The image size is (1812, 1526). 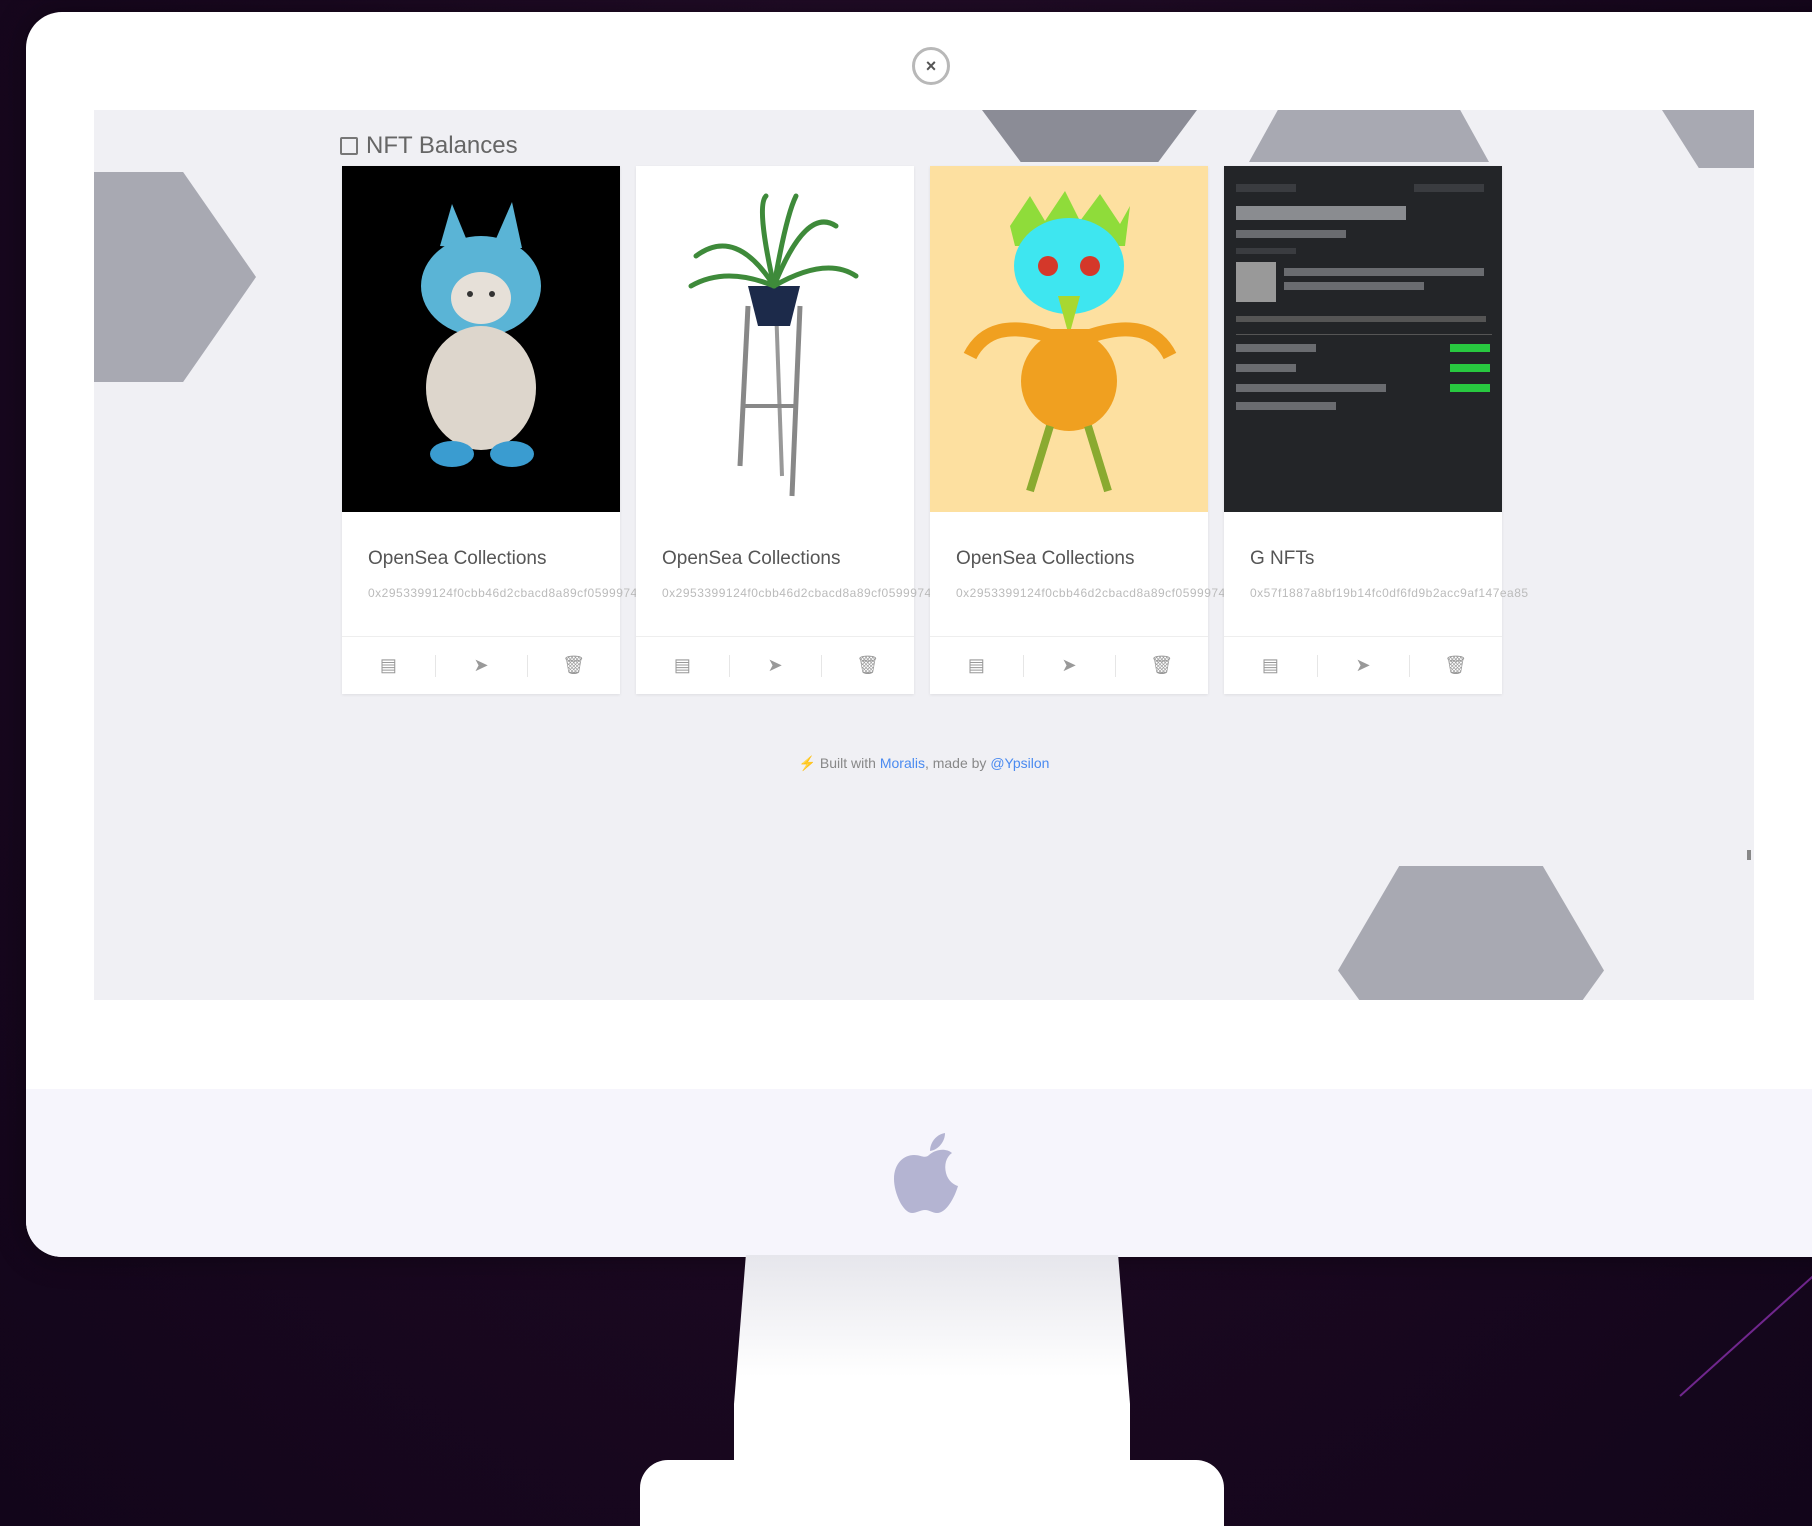 I want to click on footer-middle: , made by, so click(x=955, y=763).